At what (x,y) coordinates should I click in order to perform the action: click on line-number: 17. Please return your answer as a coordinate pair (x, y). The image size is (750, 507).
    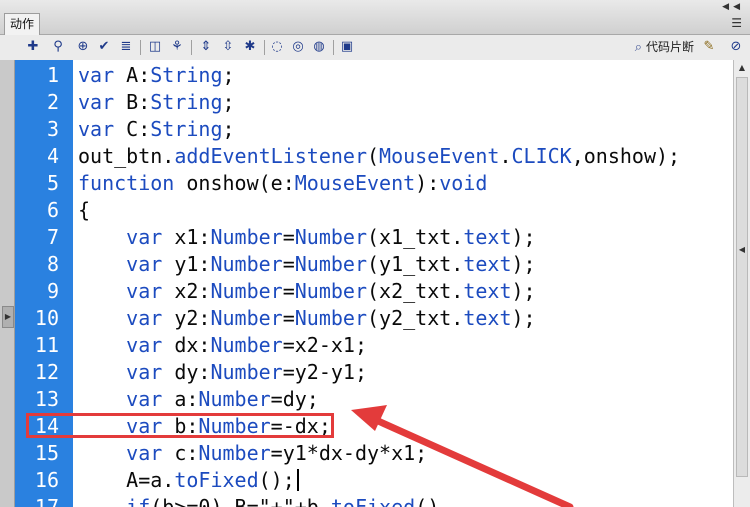
    Looking at the image, I should click on (46, 501).